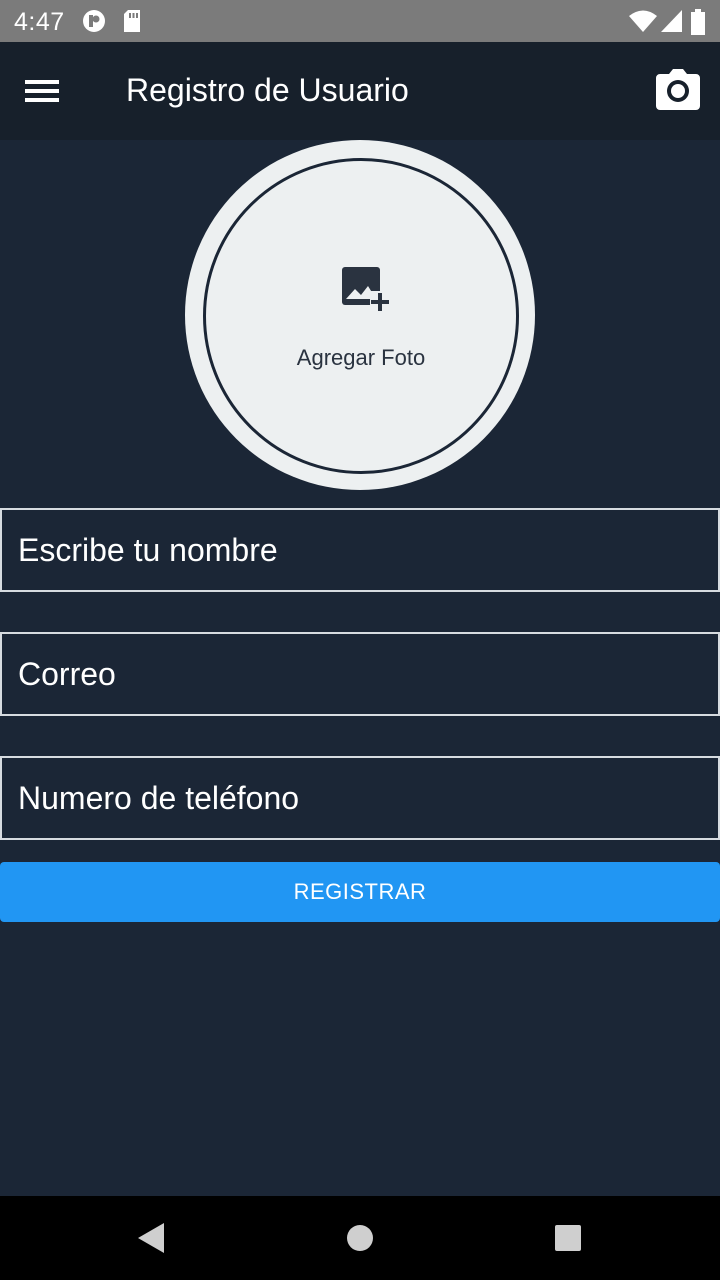 The width and height of the screenshot is (720, 1280). I want to click on home-icon, so click(360, 1238).